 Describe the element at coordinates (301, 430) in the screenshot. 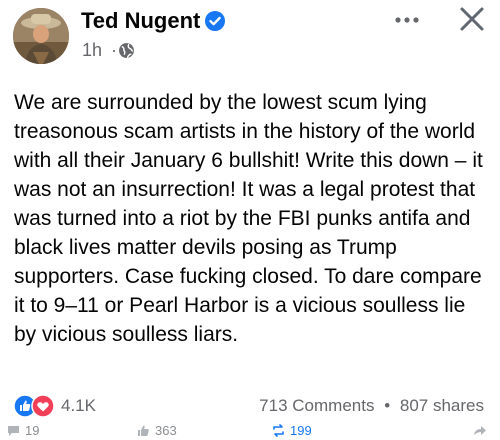

I see `bottom-shares-count: 199` at that location.